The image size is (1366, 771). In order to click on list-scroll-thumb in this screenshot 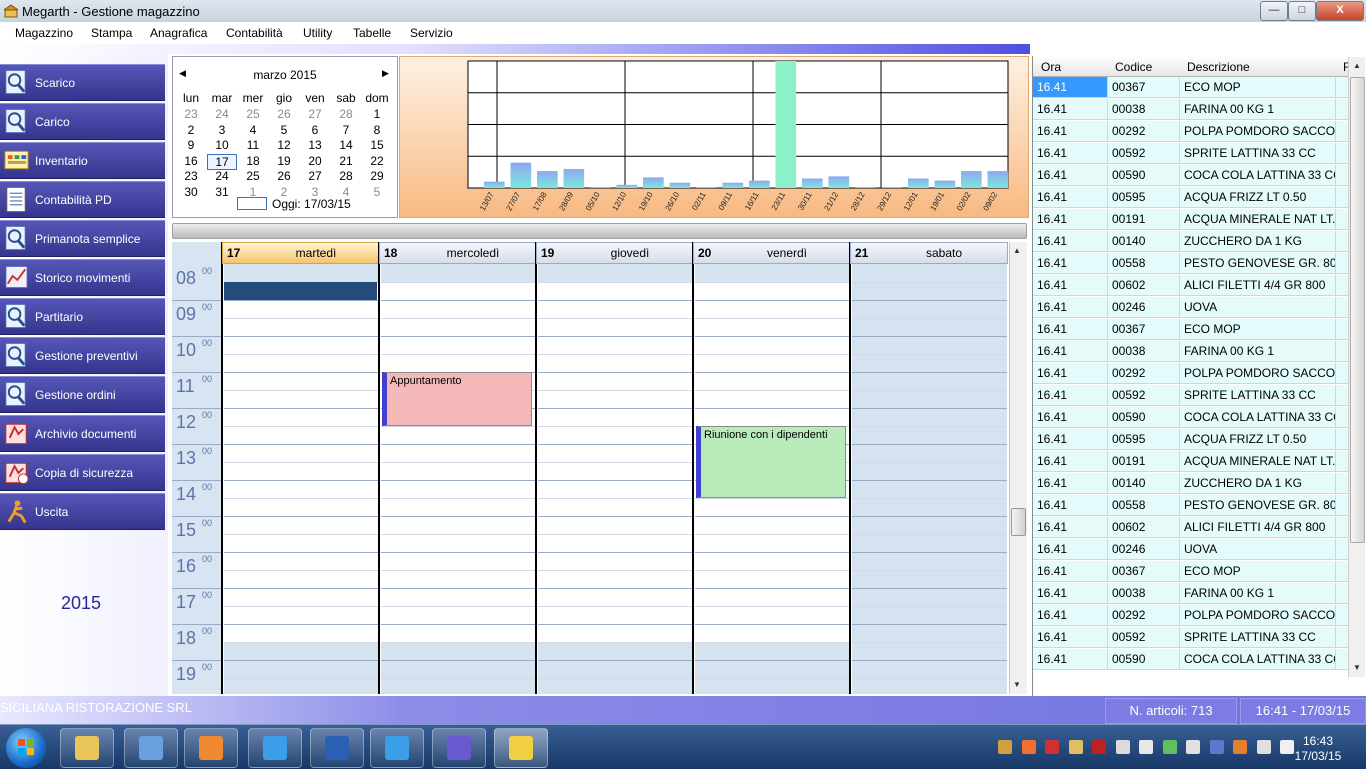, I will do `click(1357, 310)`.